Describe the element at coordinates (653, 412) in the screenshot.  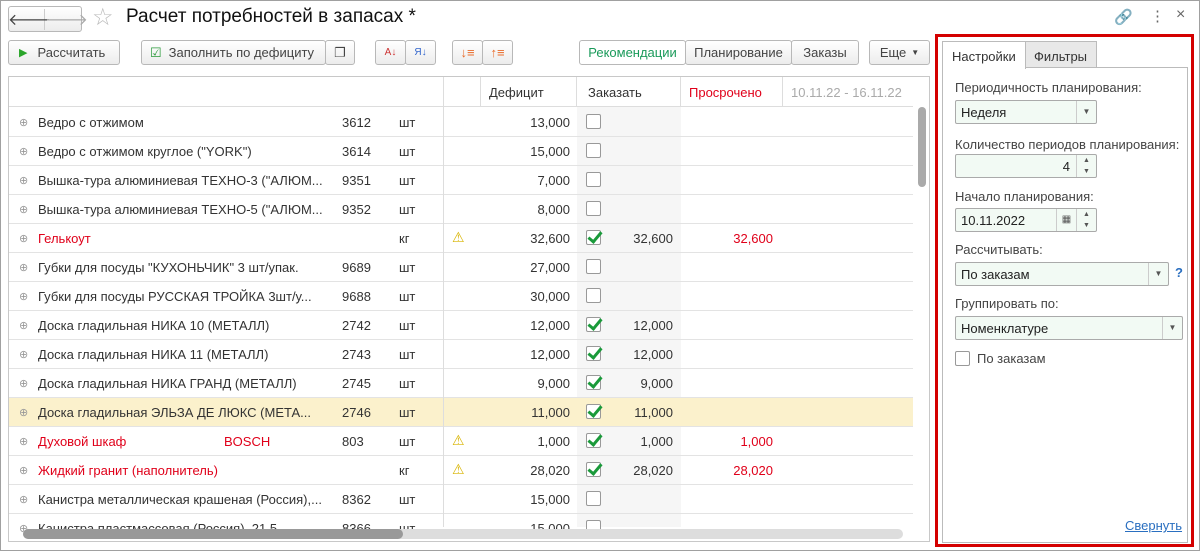
I see `item-order-qty: 11,000` at that location.